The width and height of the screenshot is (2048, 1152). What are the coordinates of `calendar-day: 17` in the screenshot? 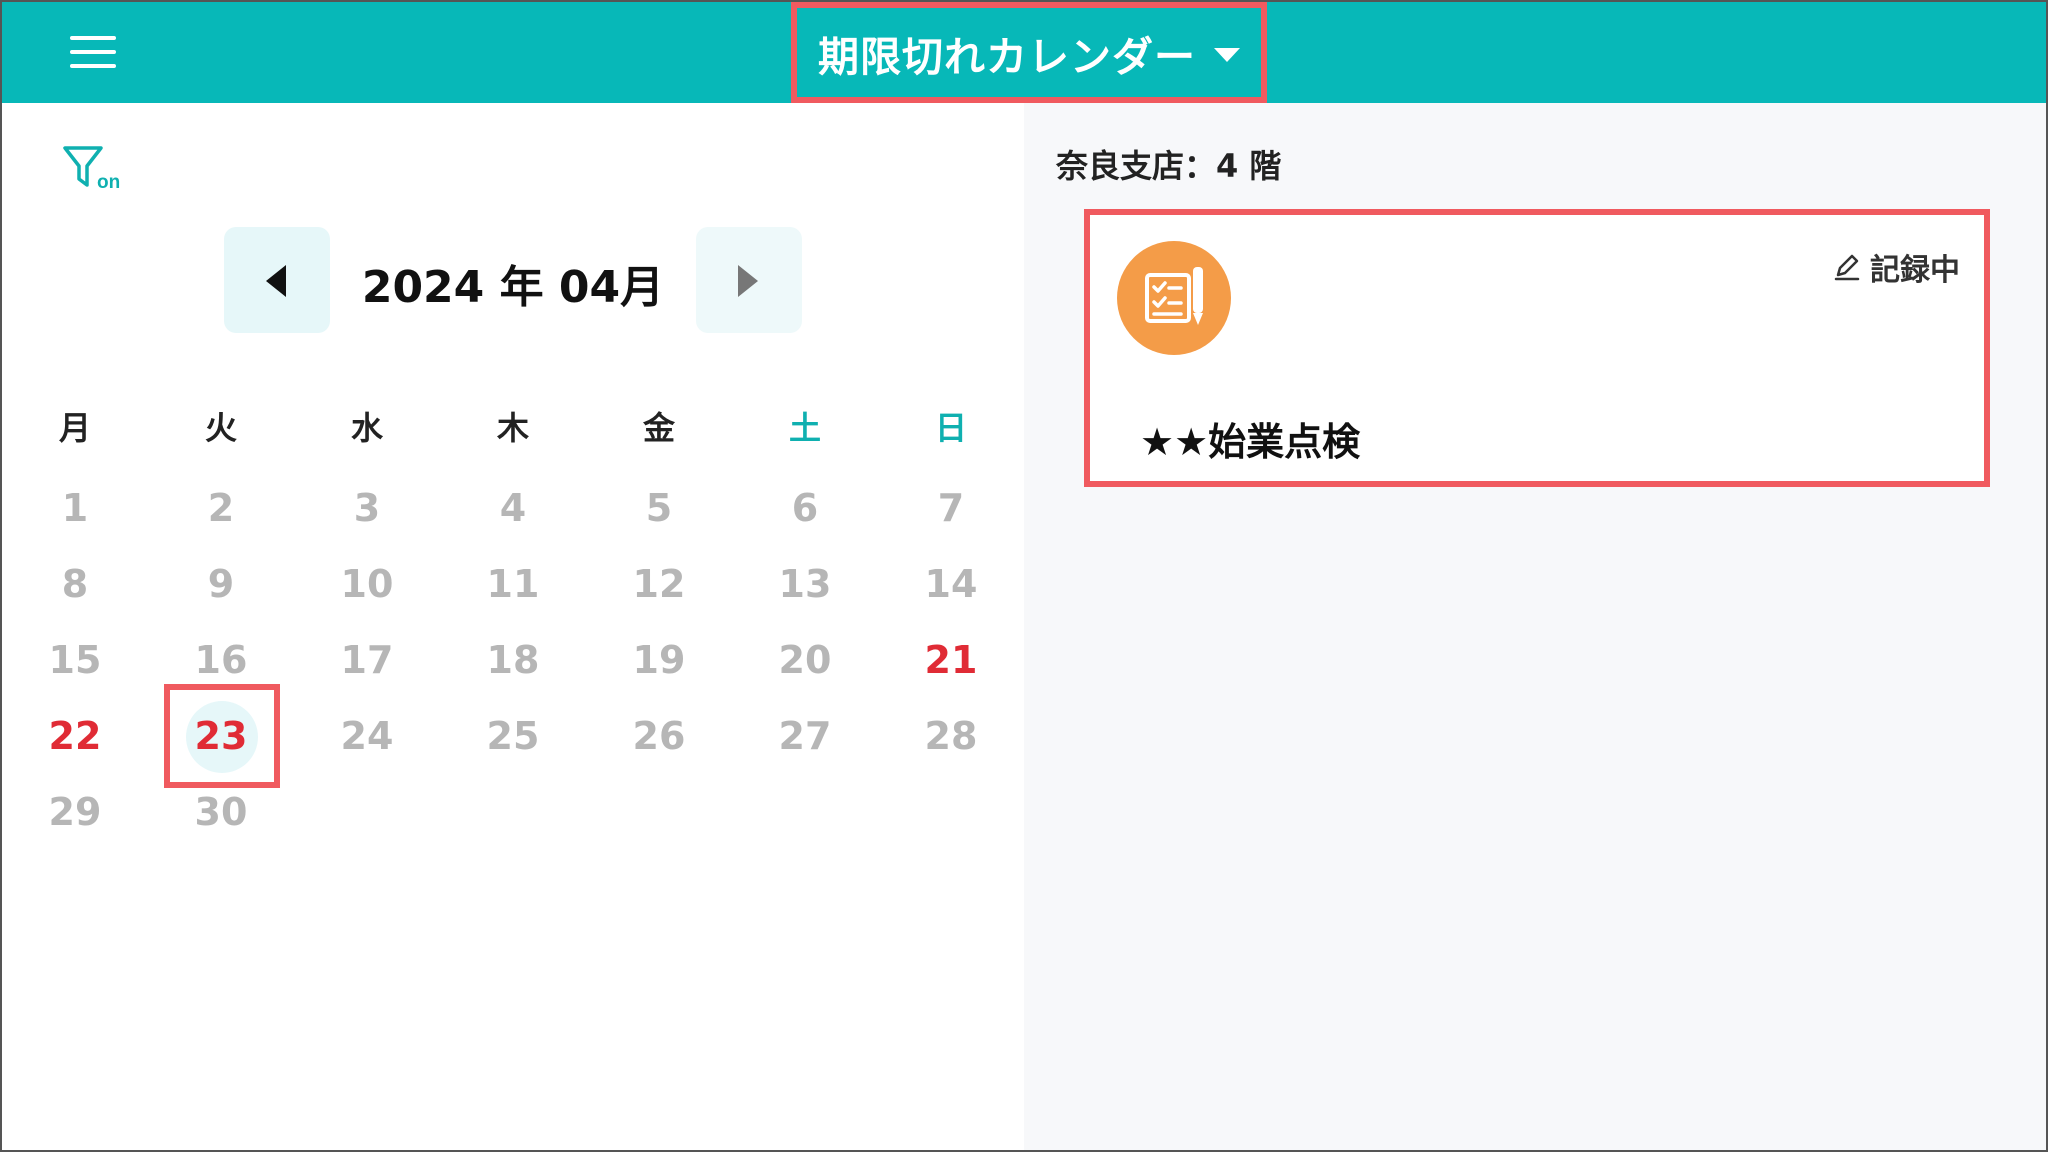 It's located at (367, 660).